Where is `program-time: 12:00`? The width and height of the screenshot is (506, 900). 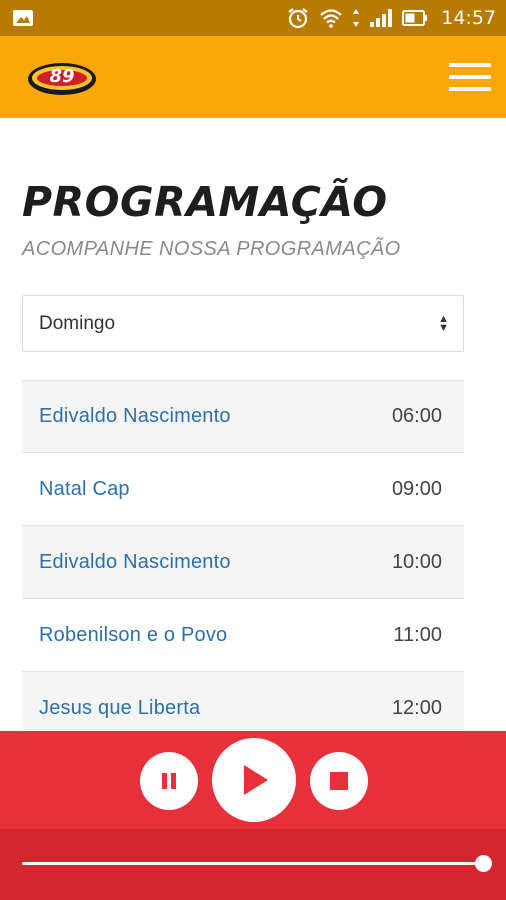
program-time: 12:00 is located at coordinates (416, 707).